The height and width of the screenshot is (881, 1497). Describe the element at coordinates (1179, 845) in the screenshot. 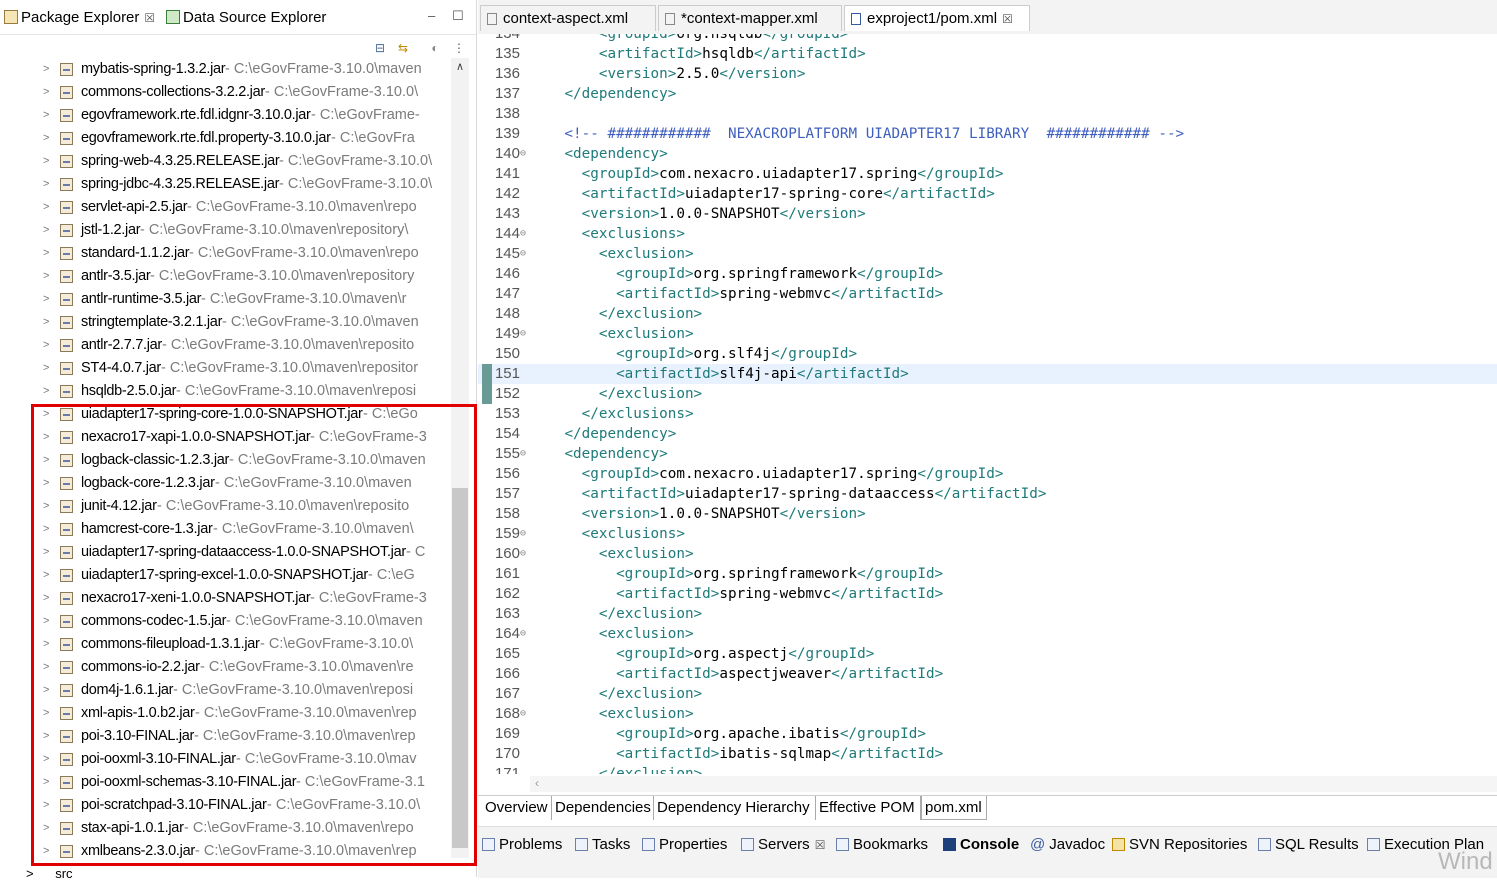

I see `tab-svn-repositories: SVN Repositories` at that location.